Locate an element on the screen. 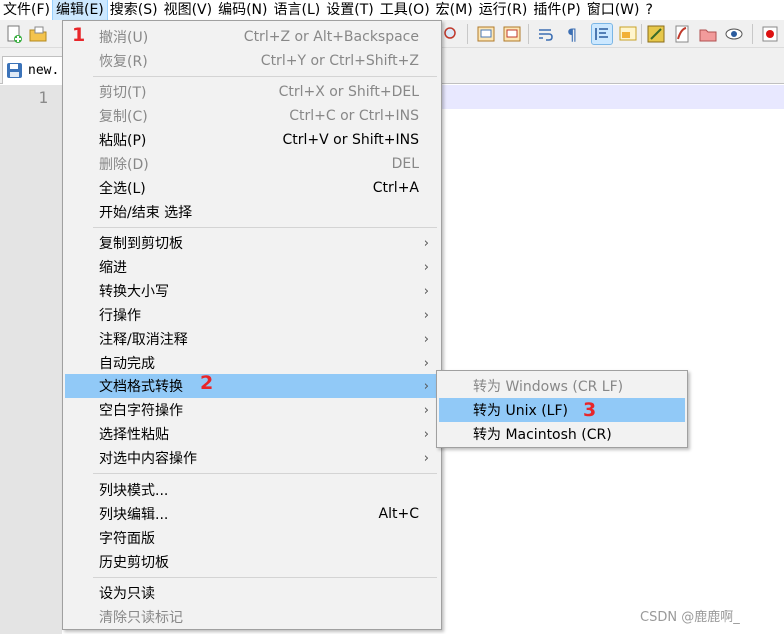 This screenshot has width=784, height=634. new-file-icon is located at coordinates (14, 34).